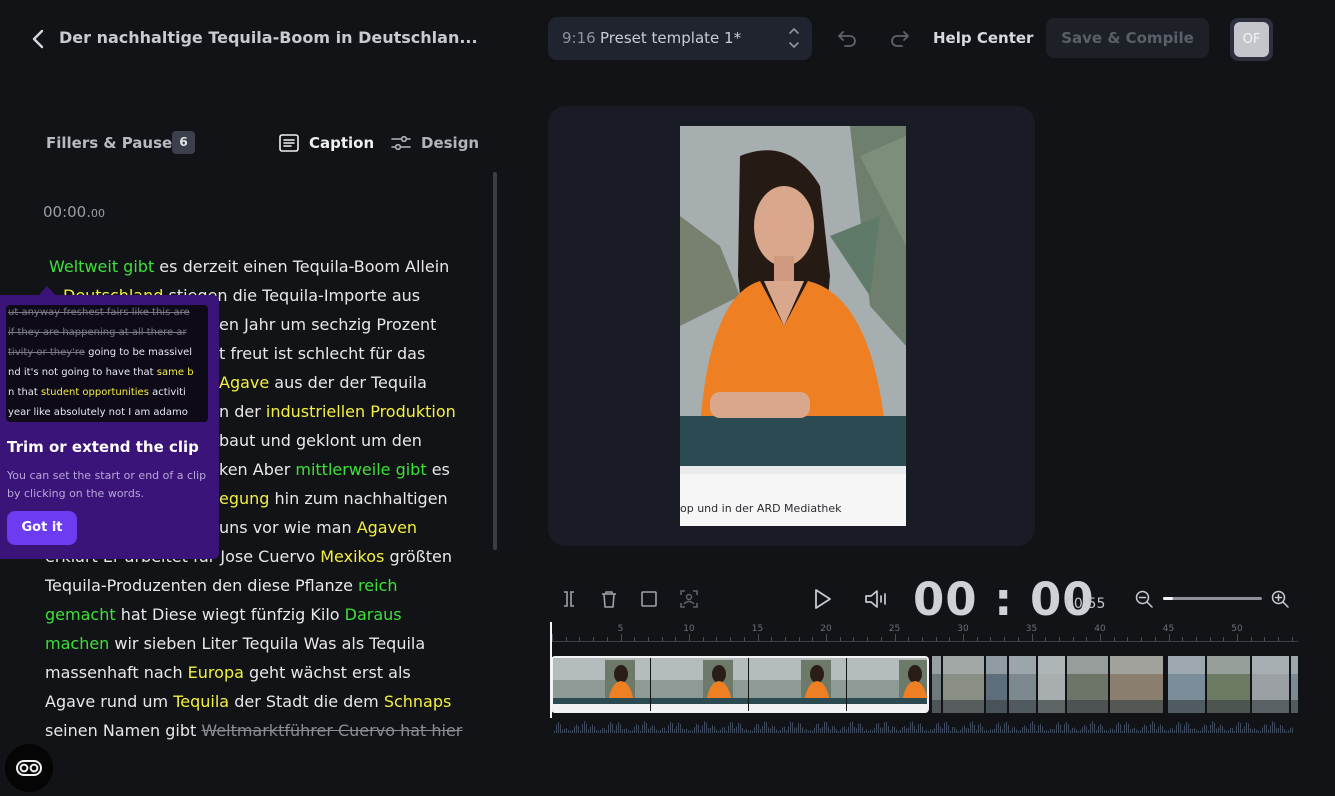  What do you see at coordinates (29, 768) in the screenshot?
I see `closed-captions-button` at bounding box center [29, 768].